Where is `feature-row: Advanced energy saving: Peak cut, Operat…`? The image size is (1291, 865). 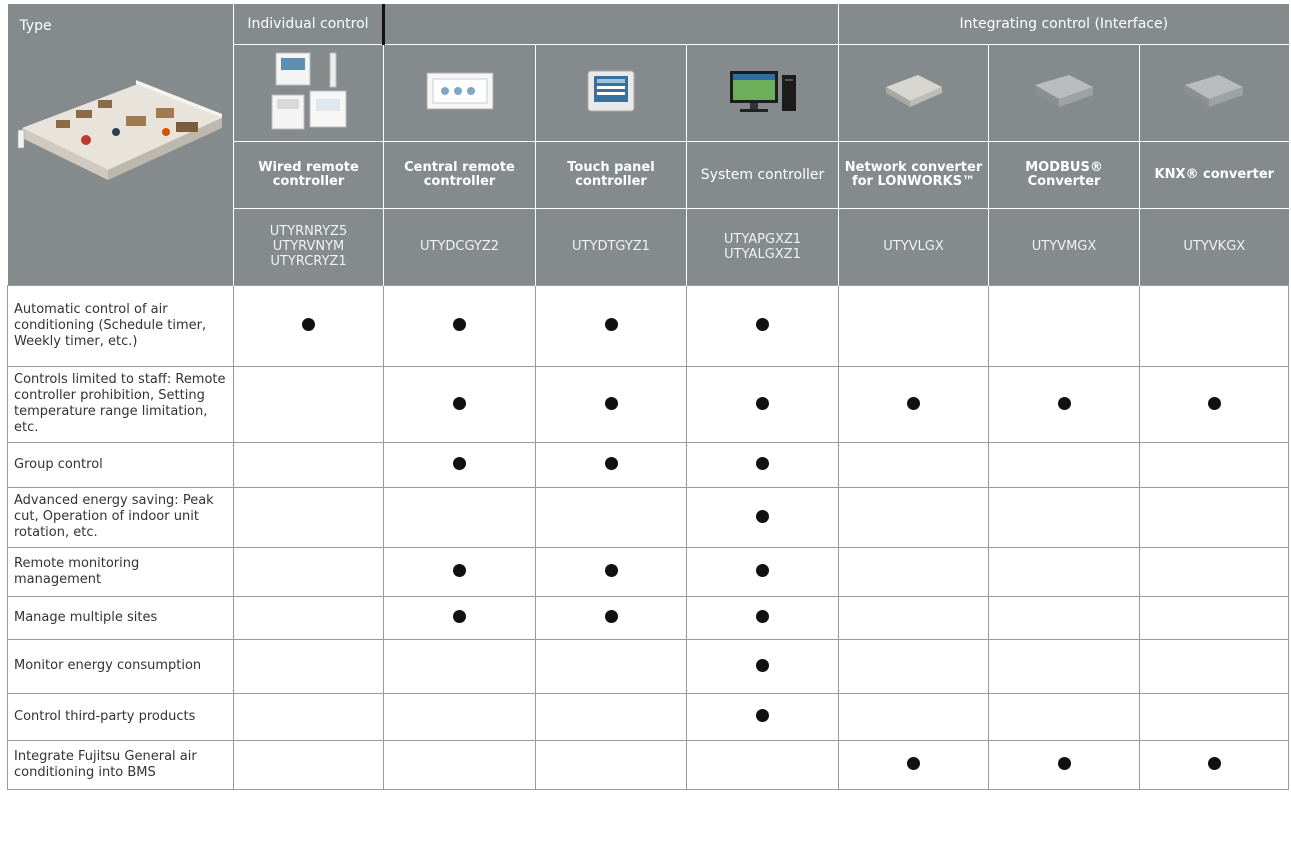
feature-row: Advanced energy saving: Peak cut, Operat… is located at coordinates (648, 517).